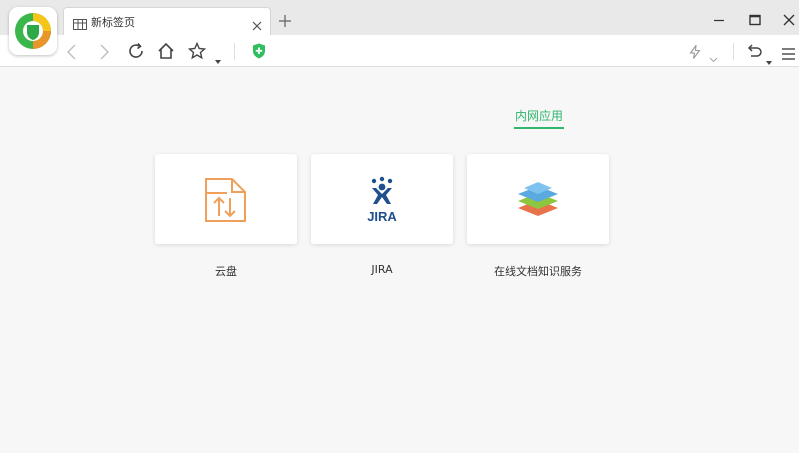 Image resolution: width=799 pixels, height=453 pixels. Describe the element at coordinates (257, 25) in the screenshot. I see `close-tab-icon` at that location.